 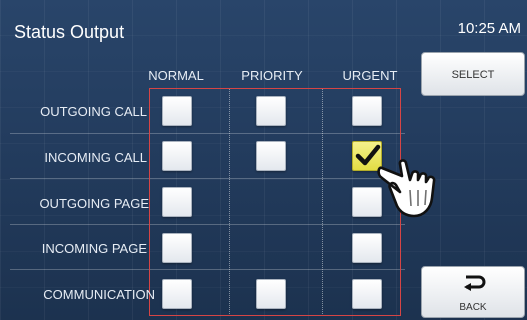 I want to click on select-button: SELECT, so click(x=473, y=74).